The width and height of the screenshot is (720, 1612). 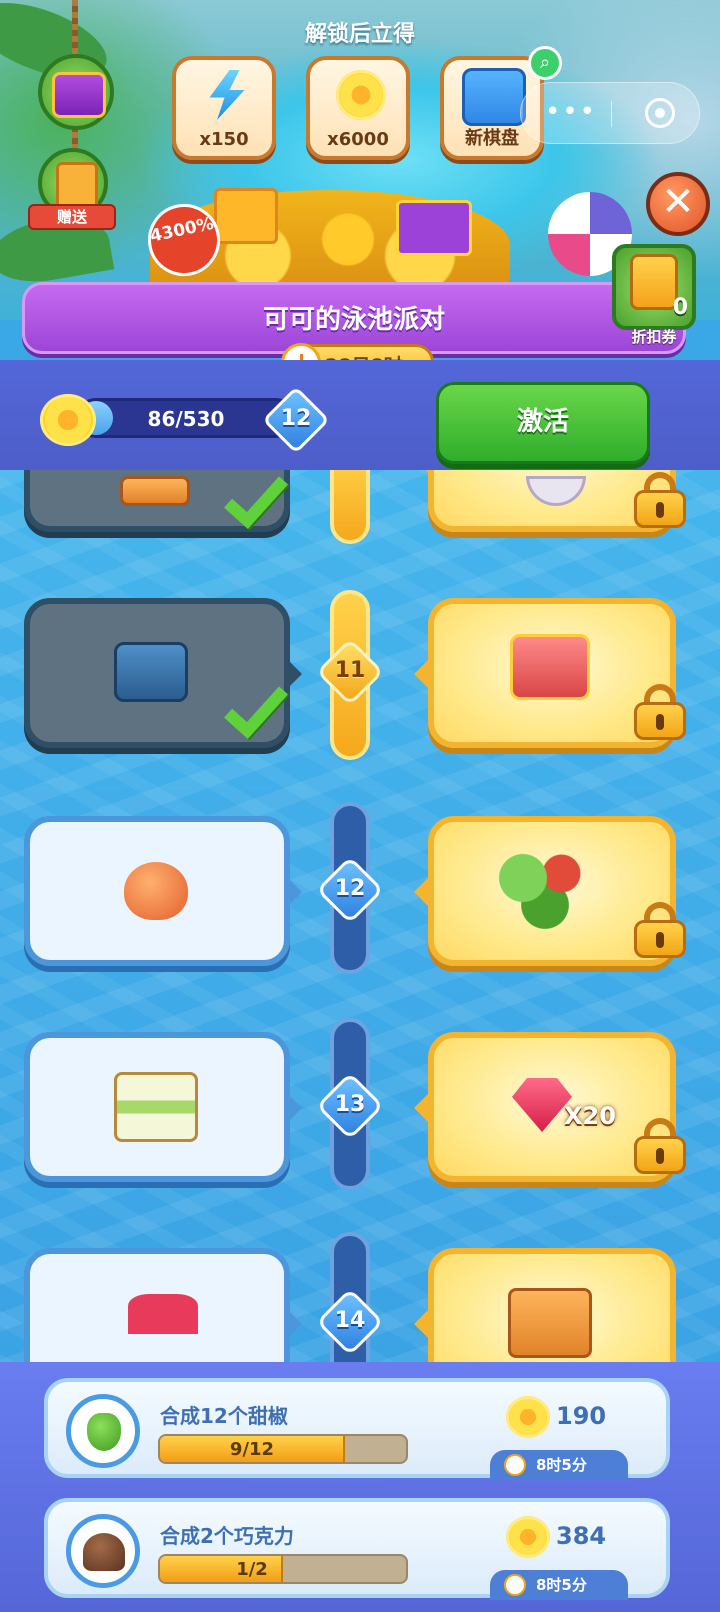 I want to click on reward-tile-flowers: x6000, so click(x=358, y=108).